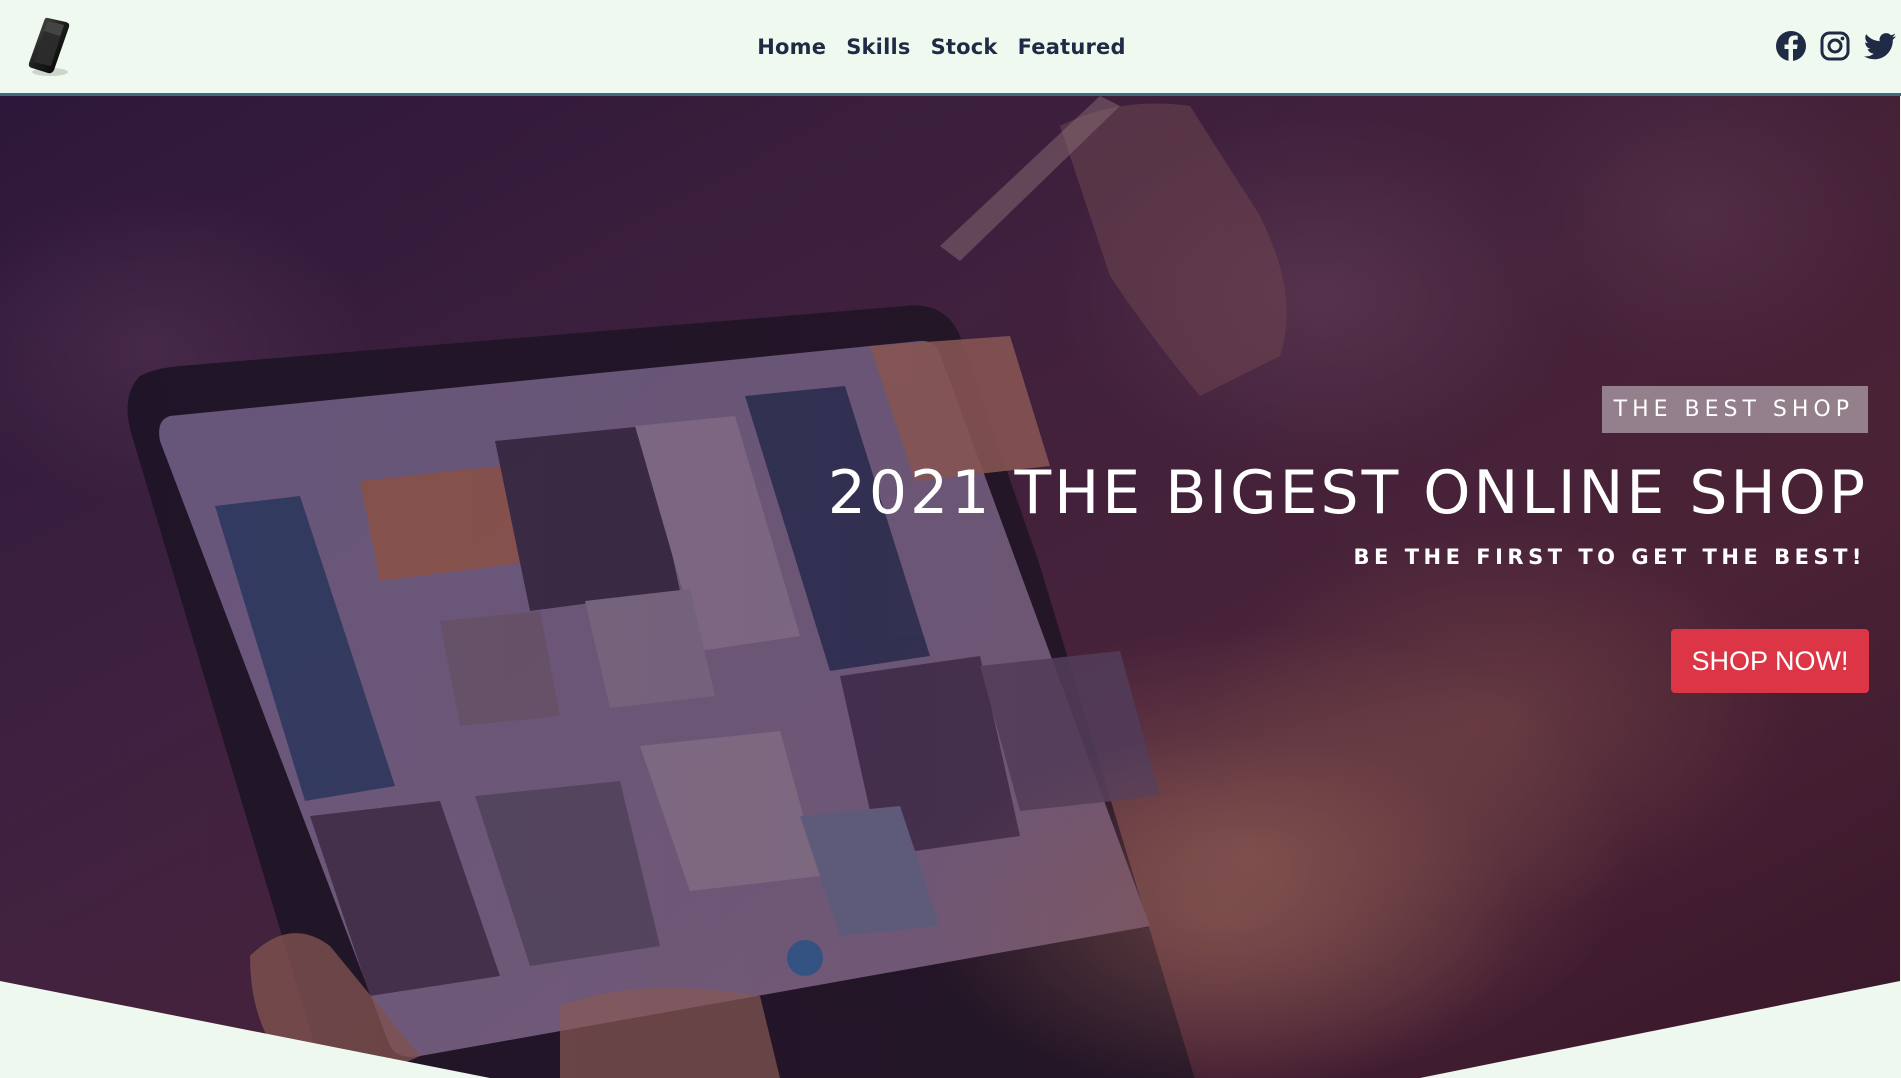 This screenshot has width=1901, height=1078. I want to click on main-nav: Home Skills Stock Featured, so click(950, 46).